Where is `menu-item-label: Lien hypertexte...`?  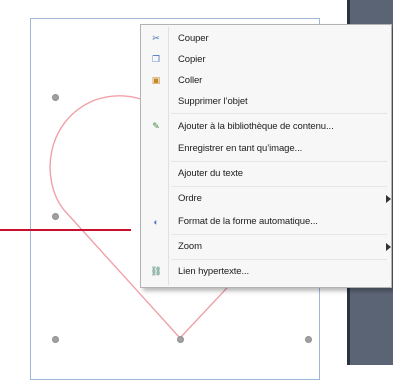 menu-item-label: Lien hypertexte... is located at coordinates (214, 271).